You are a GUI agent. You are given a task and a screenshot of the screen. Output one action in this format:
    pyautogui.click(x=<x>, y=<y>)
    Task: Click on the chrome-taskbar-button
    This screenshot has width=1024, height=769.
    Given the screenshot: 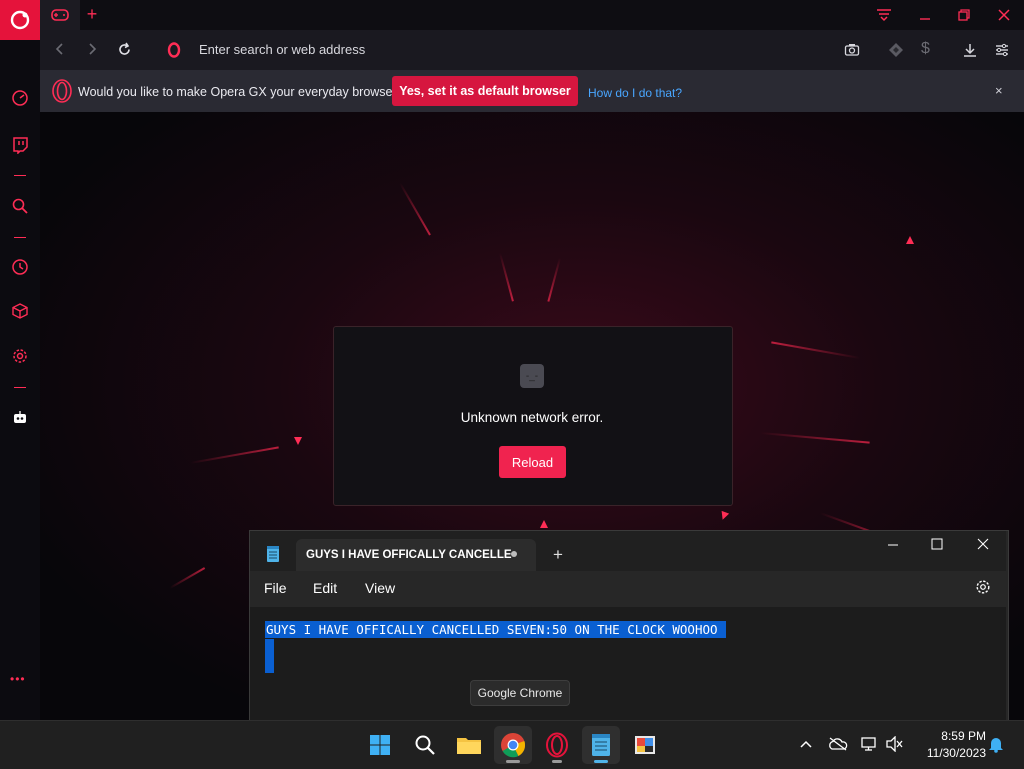 What is the action you would take?
    pyautogui.click(x=513, y=745)
    